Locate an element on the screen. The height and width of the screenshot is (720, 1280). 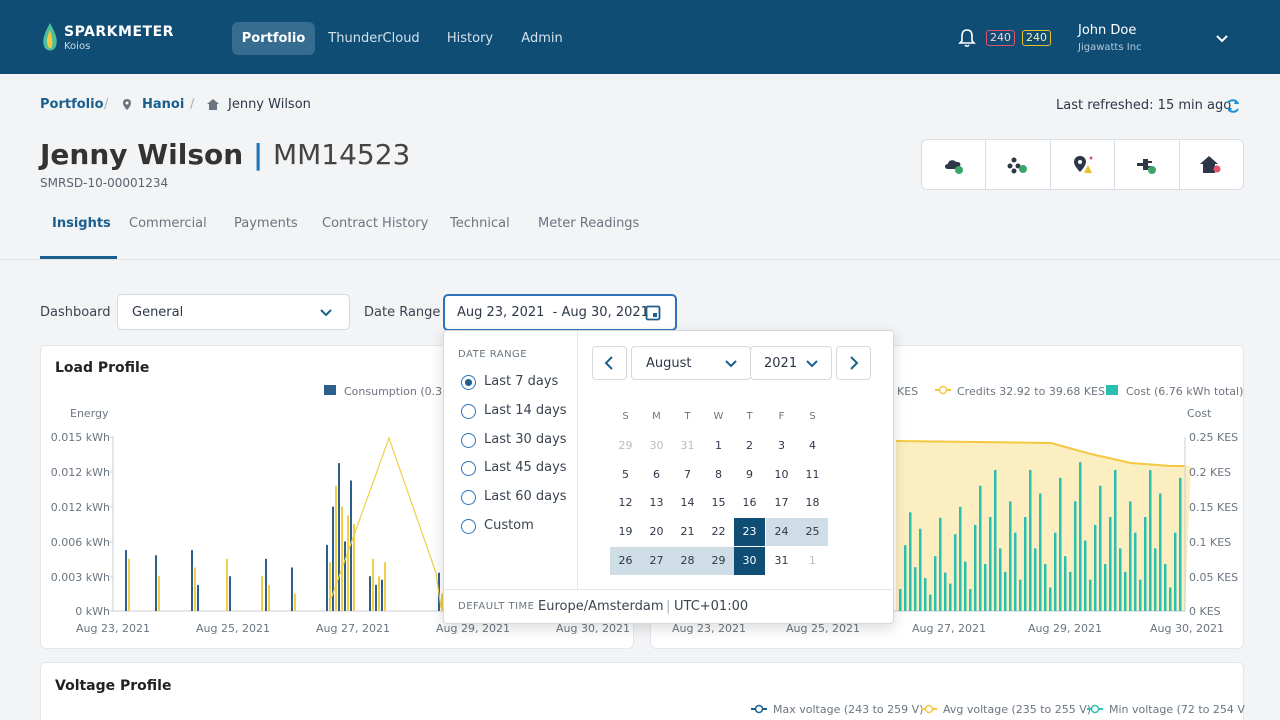
calendar-day: 13 is located at coordinates (656, 503).